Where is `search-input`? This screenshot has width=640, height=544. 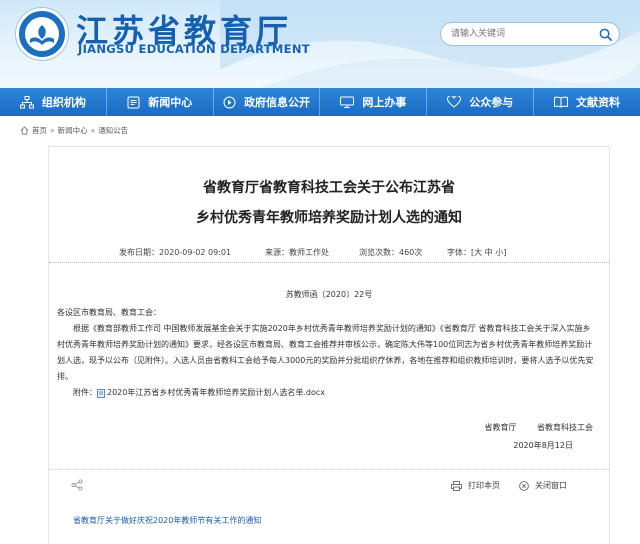
search-input is located at coordinates (521, 34).